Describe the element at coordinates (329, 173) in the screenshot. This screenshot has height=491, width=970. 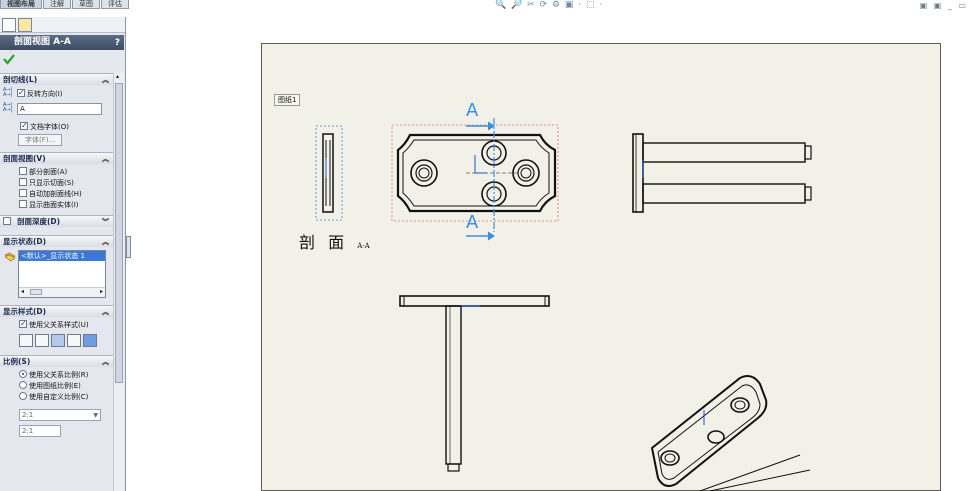
I see `section-view-aa` at that location.